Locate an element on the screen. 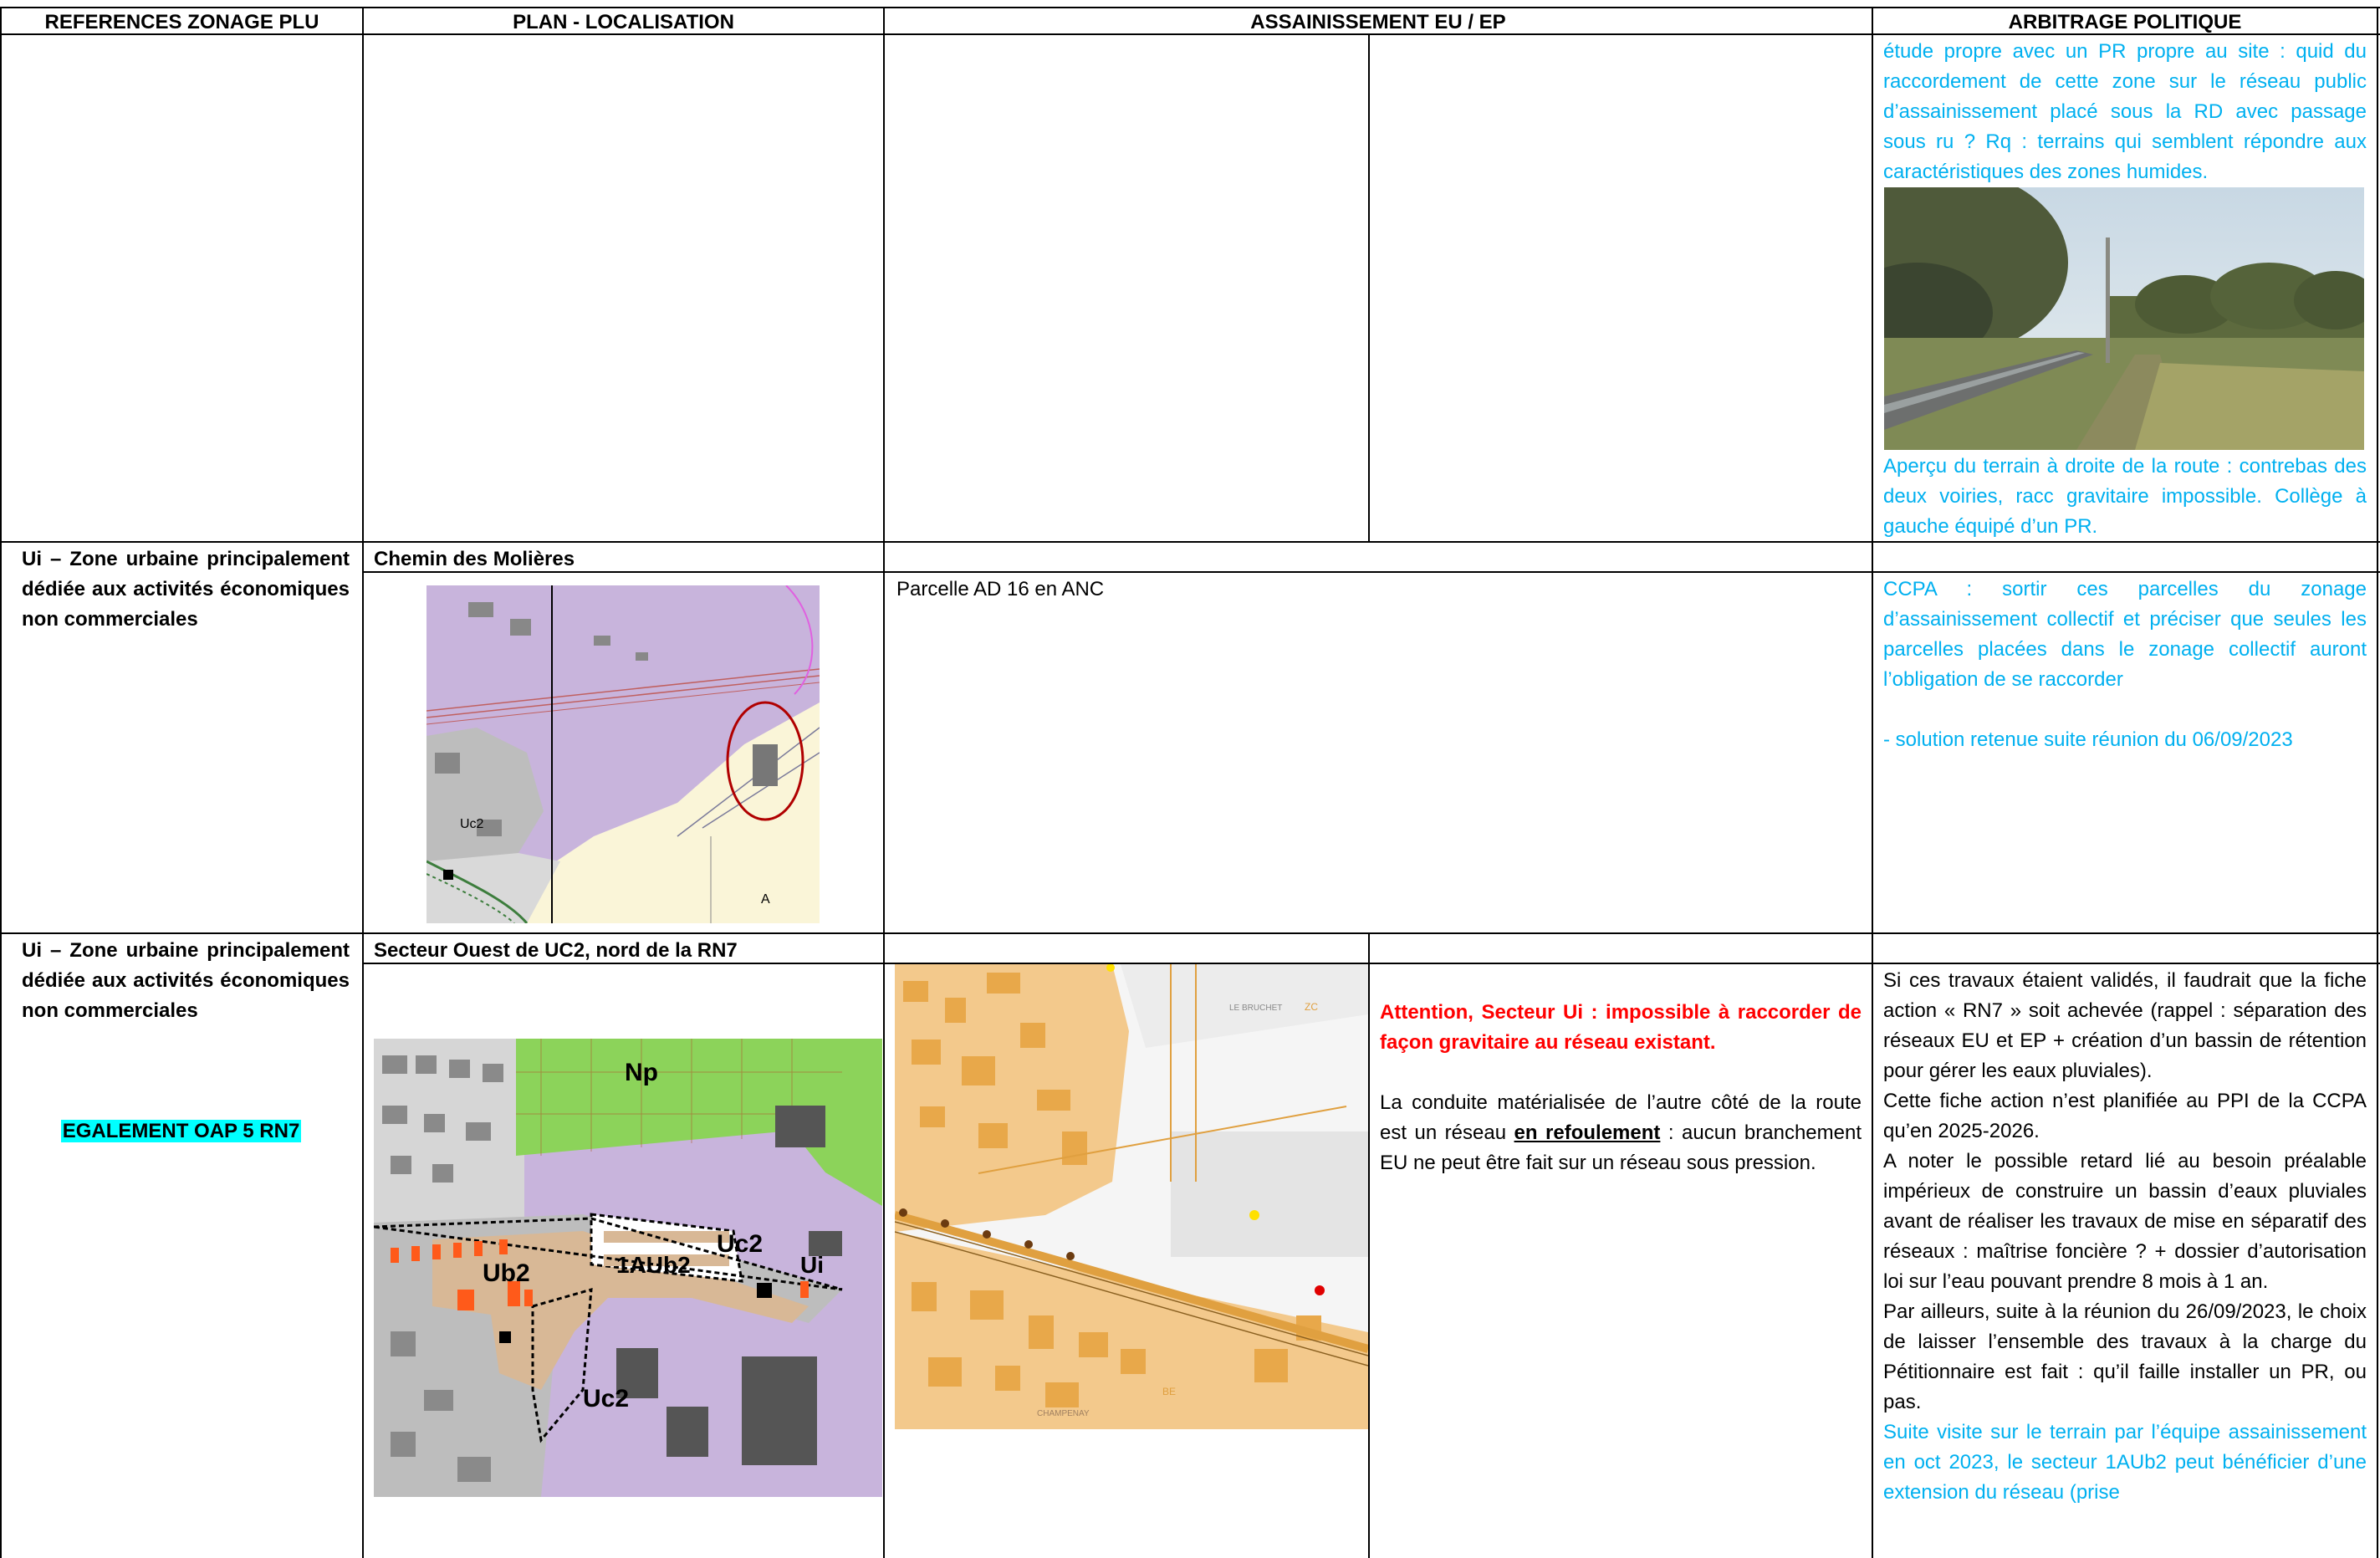  oap-badge: EGALEMENT OAP 5 RN7 is located at coordinates (181, 1131).